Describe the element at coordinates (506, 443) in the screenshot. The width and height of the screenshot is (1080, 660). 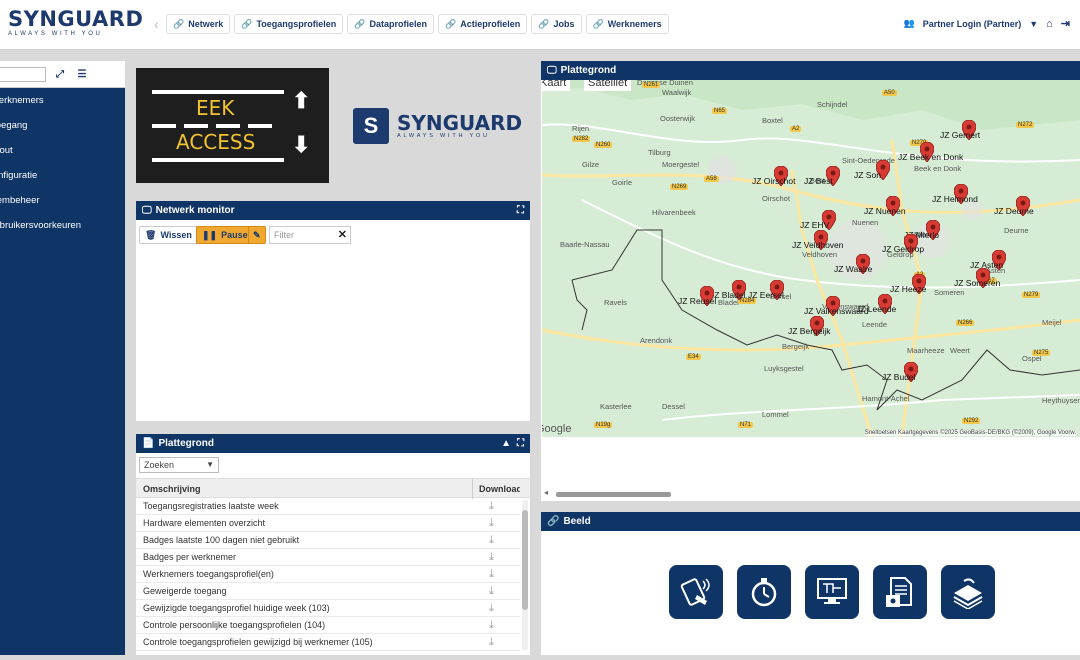
I see `collapse-icon: ▲` at that location.